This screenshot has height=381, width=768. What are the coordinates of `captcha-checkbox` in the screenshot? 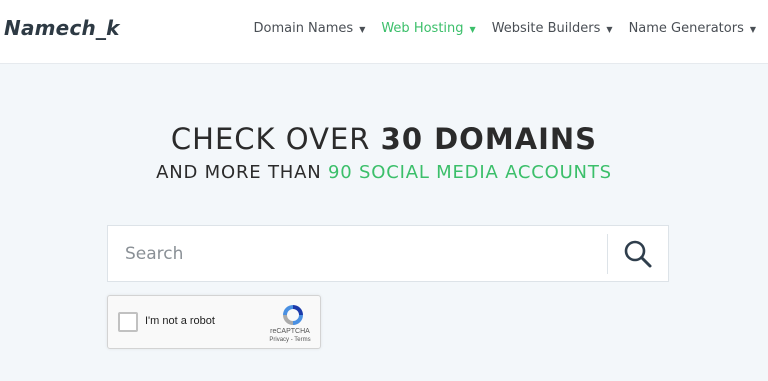 It's located at (128, 322).